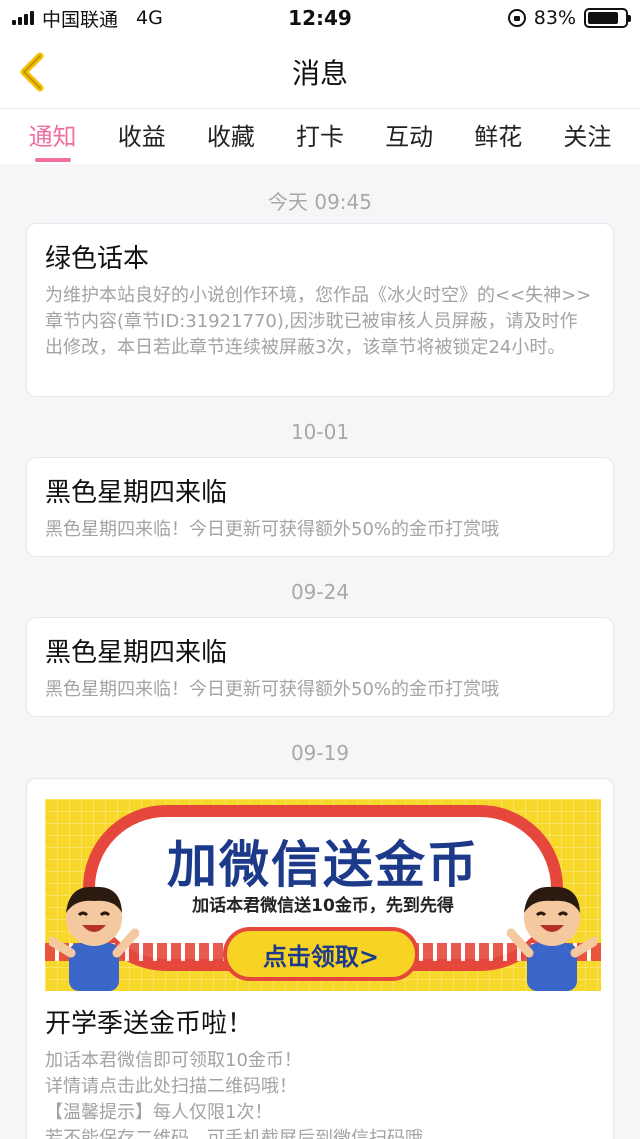 The image size is (640, 1139). I want to click on message-date: 09-24, so click(320, 592).